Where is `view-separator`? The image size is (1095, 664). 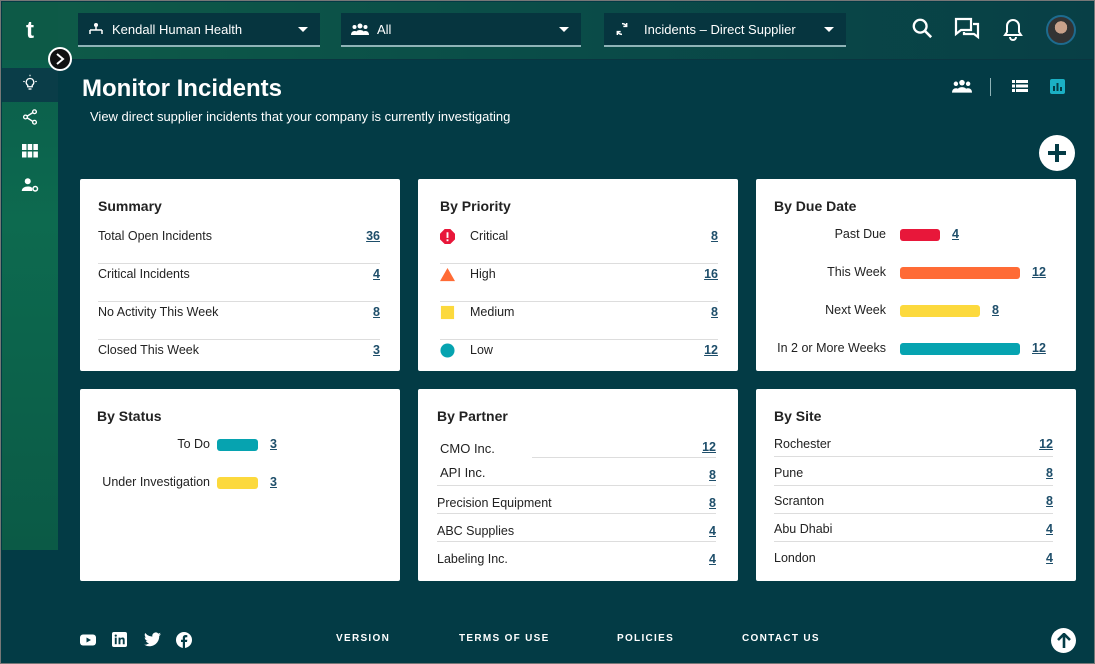
view-separator is located at coordinates (990, 87).